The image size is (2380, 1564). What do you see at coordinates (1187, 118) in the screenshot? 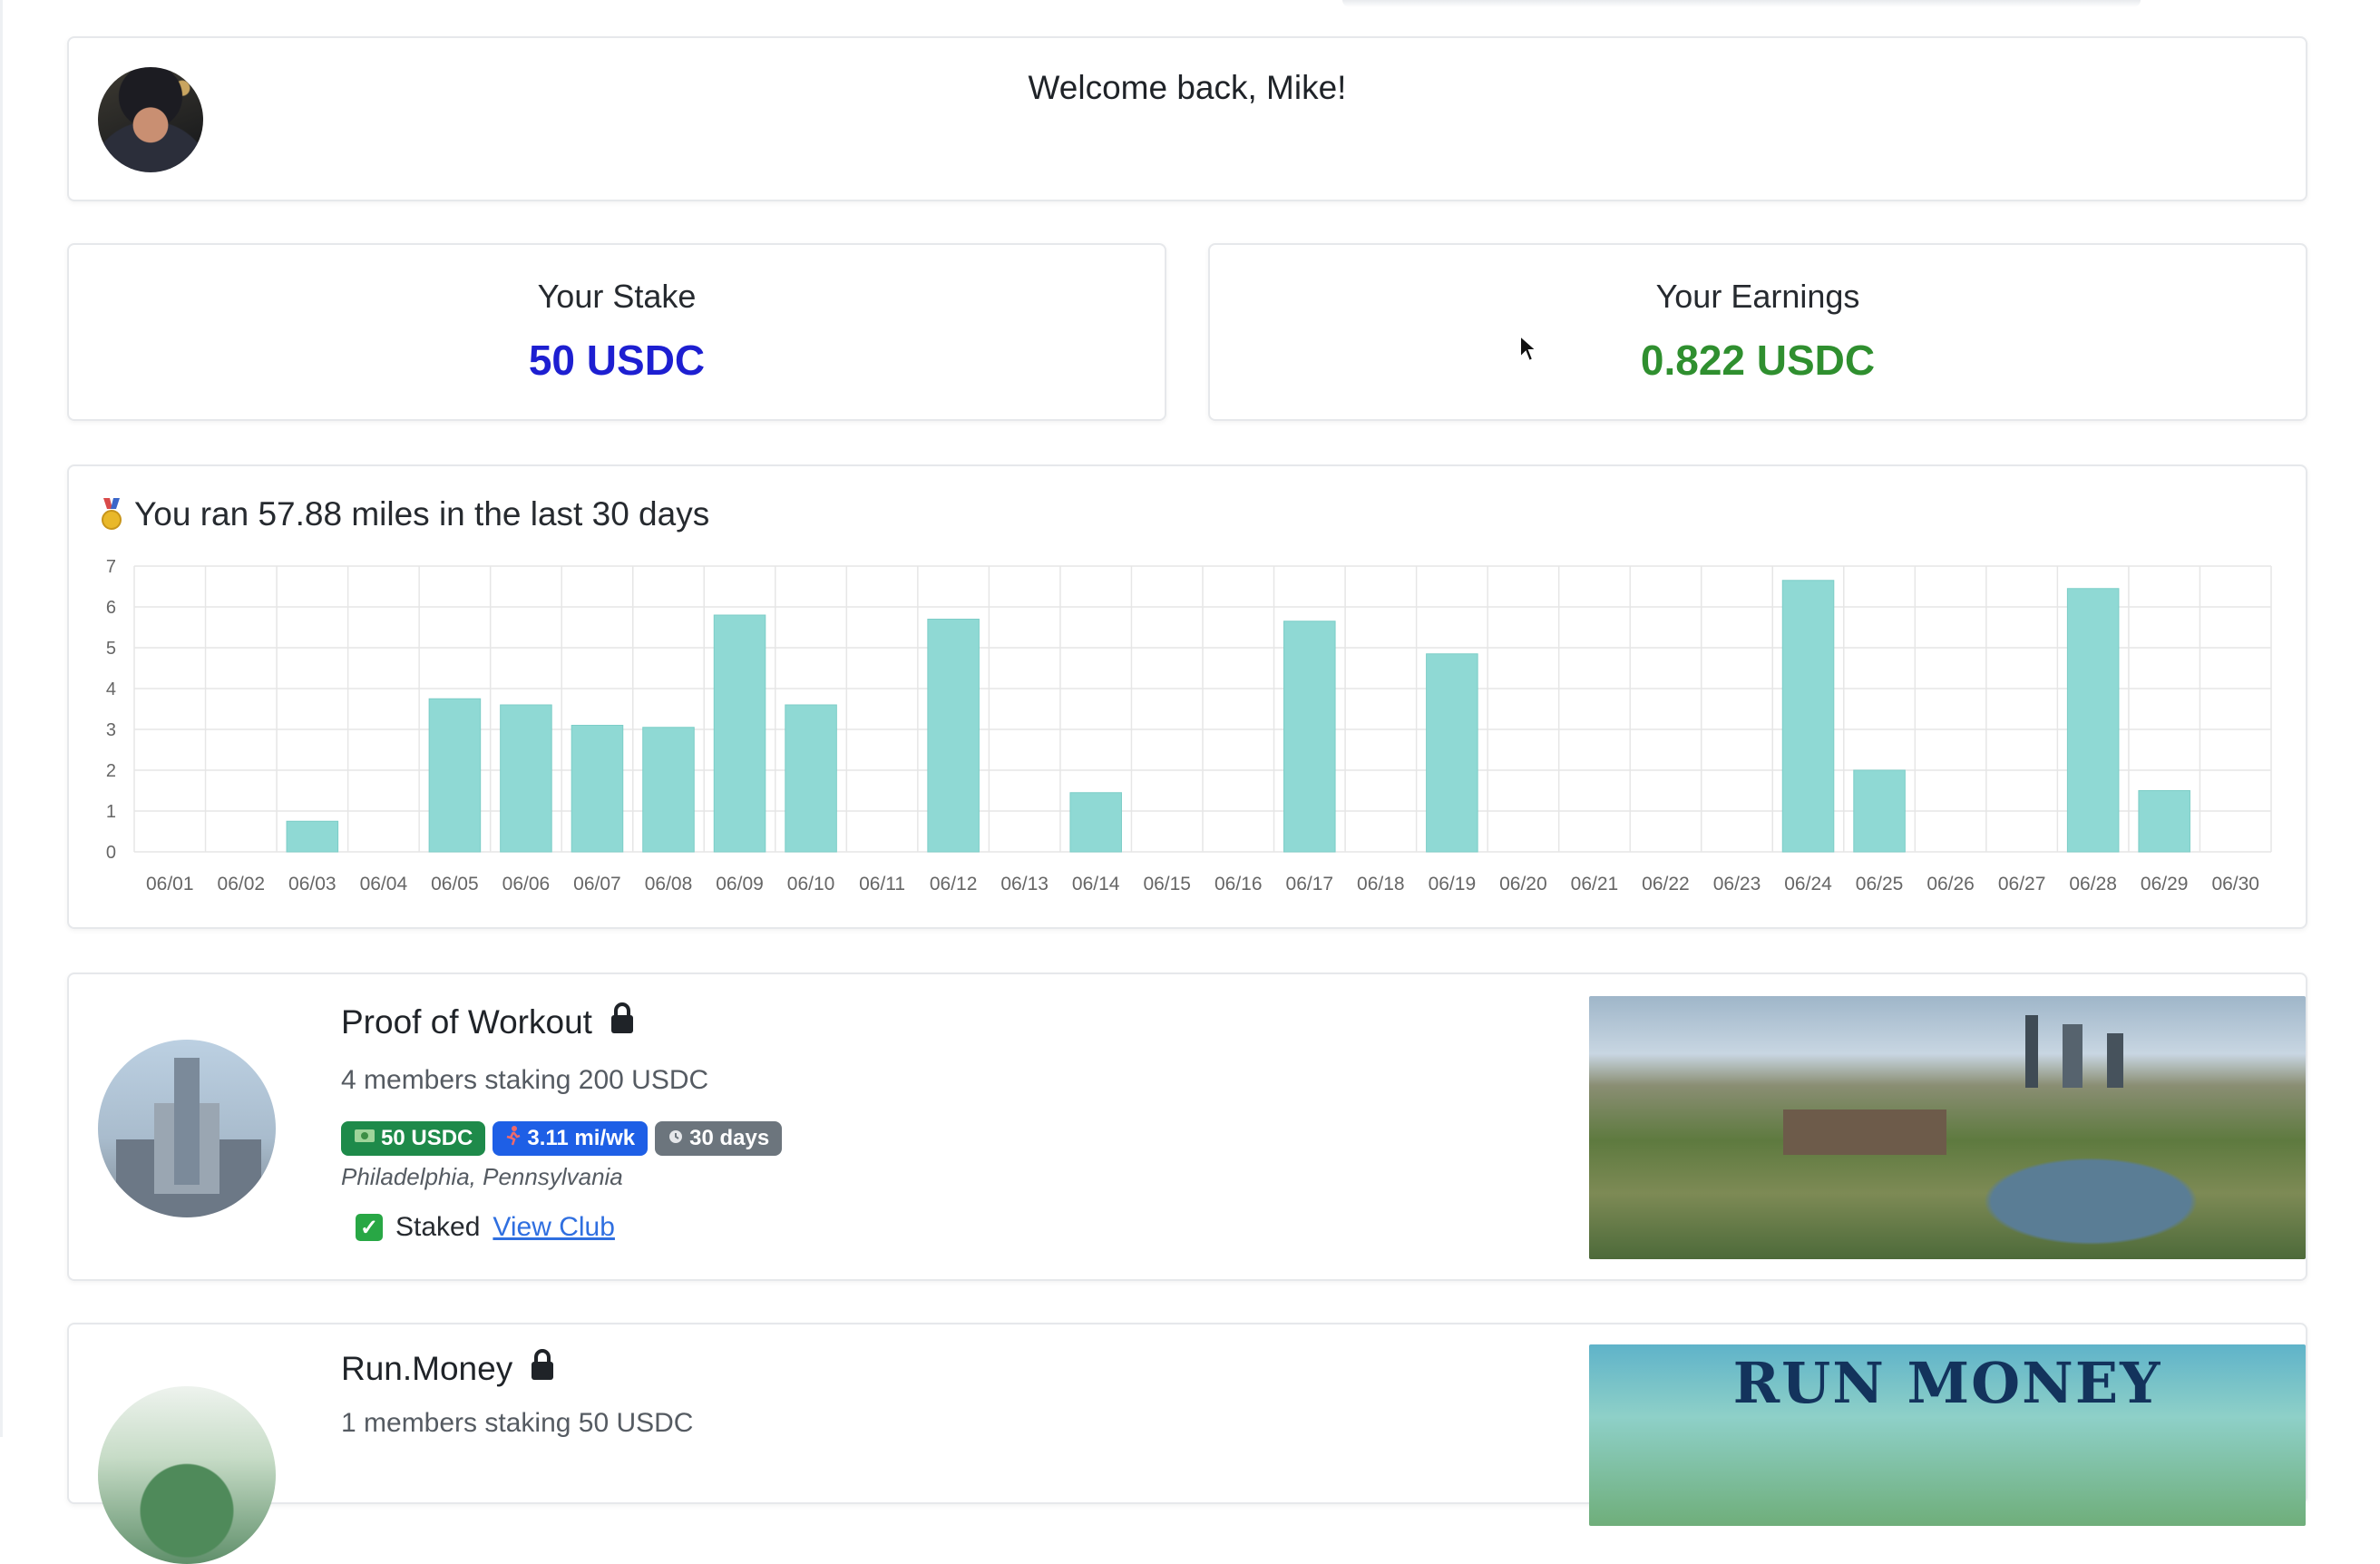
I see `welcome-card: Welcome back, Mike!` at bounding box center [1187, 118].